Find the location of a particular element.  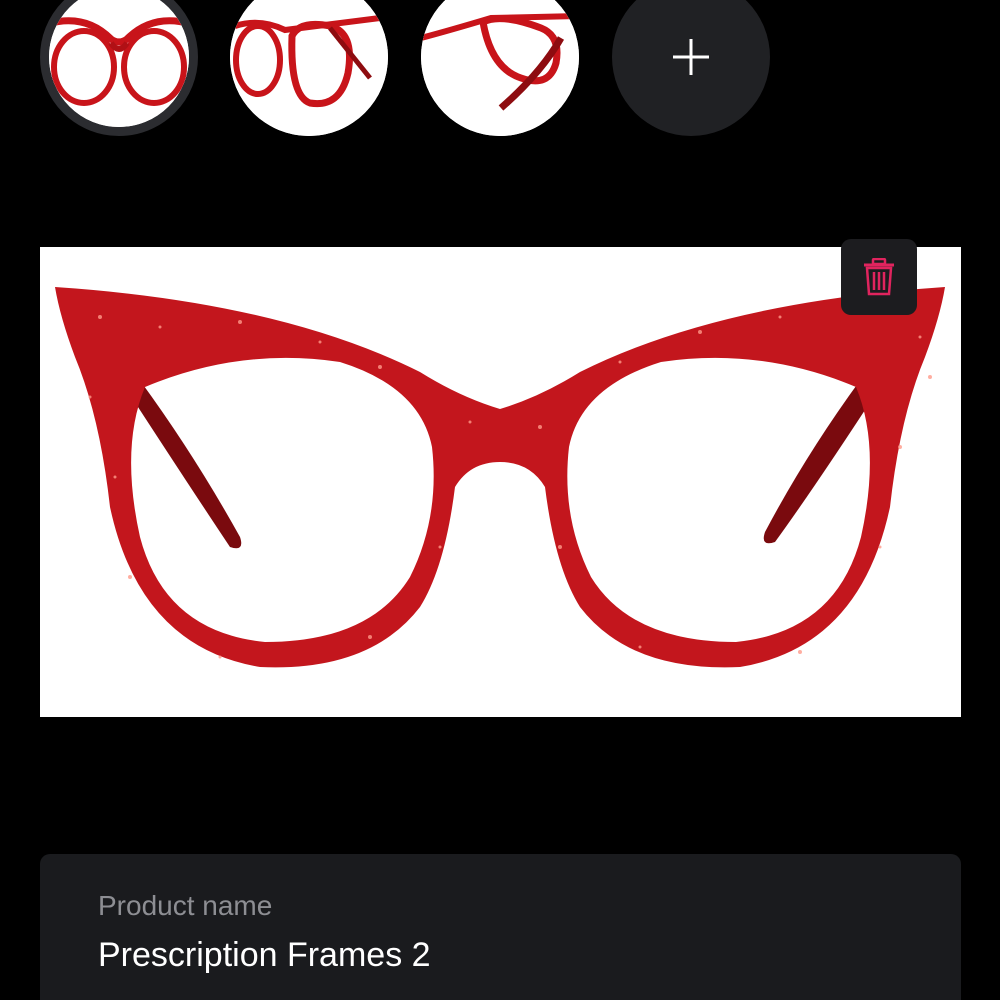

thumbnail-angle is located at coordinates (309, 68).